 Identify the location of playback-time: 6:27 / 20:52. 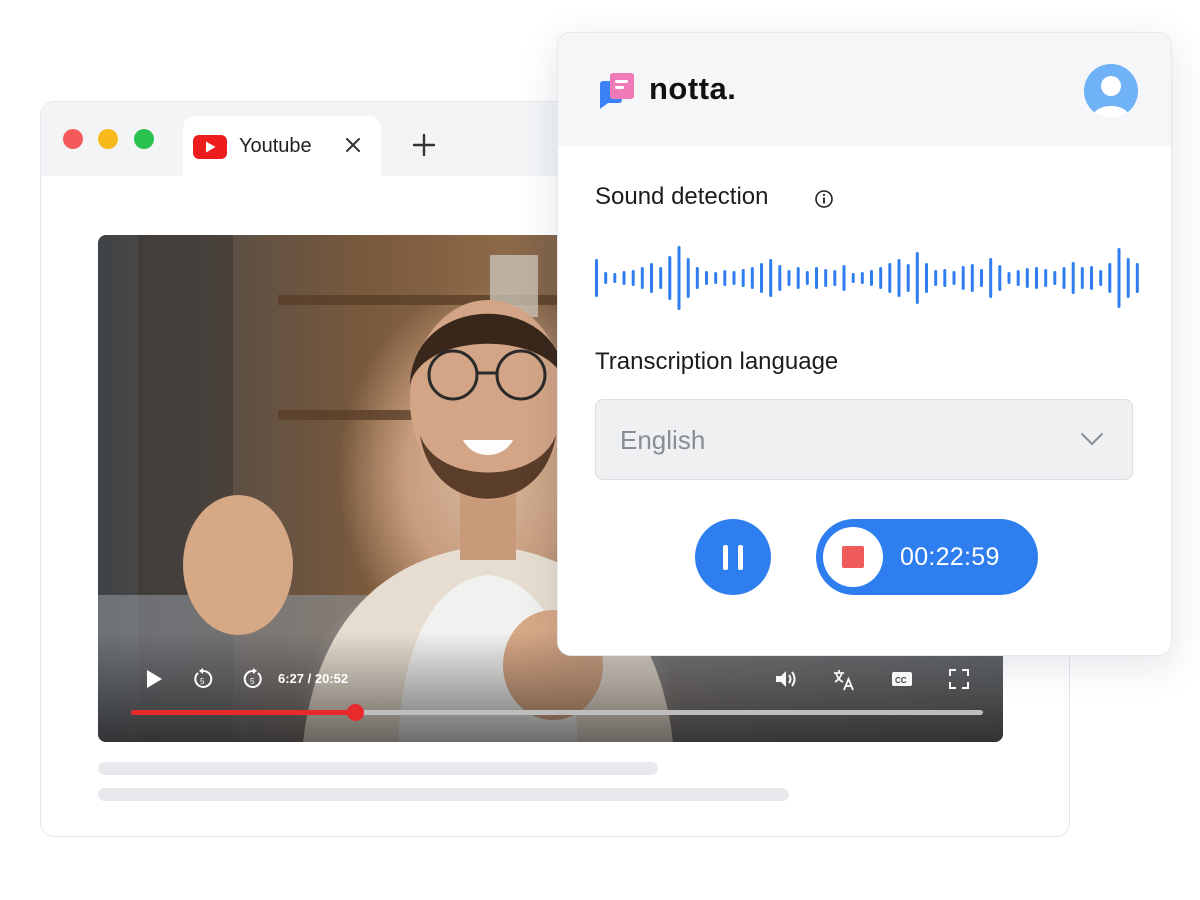
(313, 678).